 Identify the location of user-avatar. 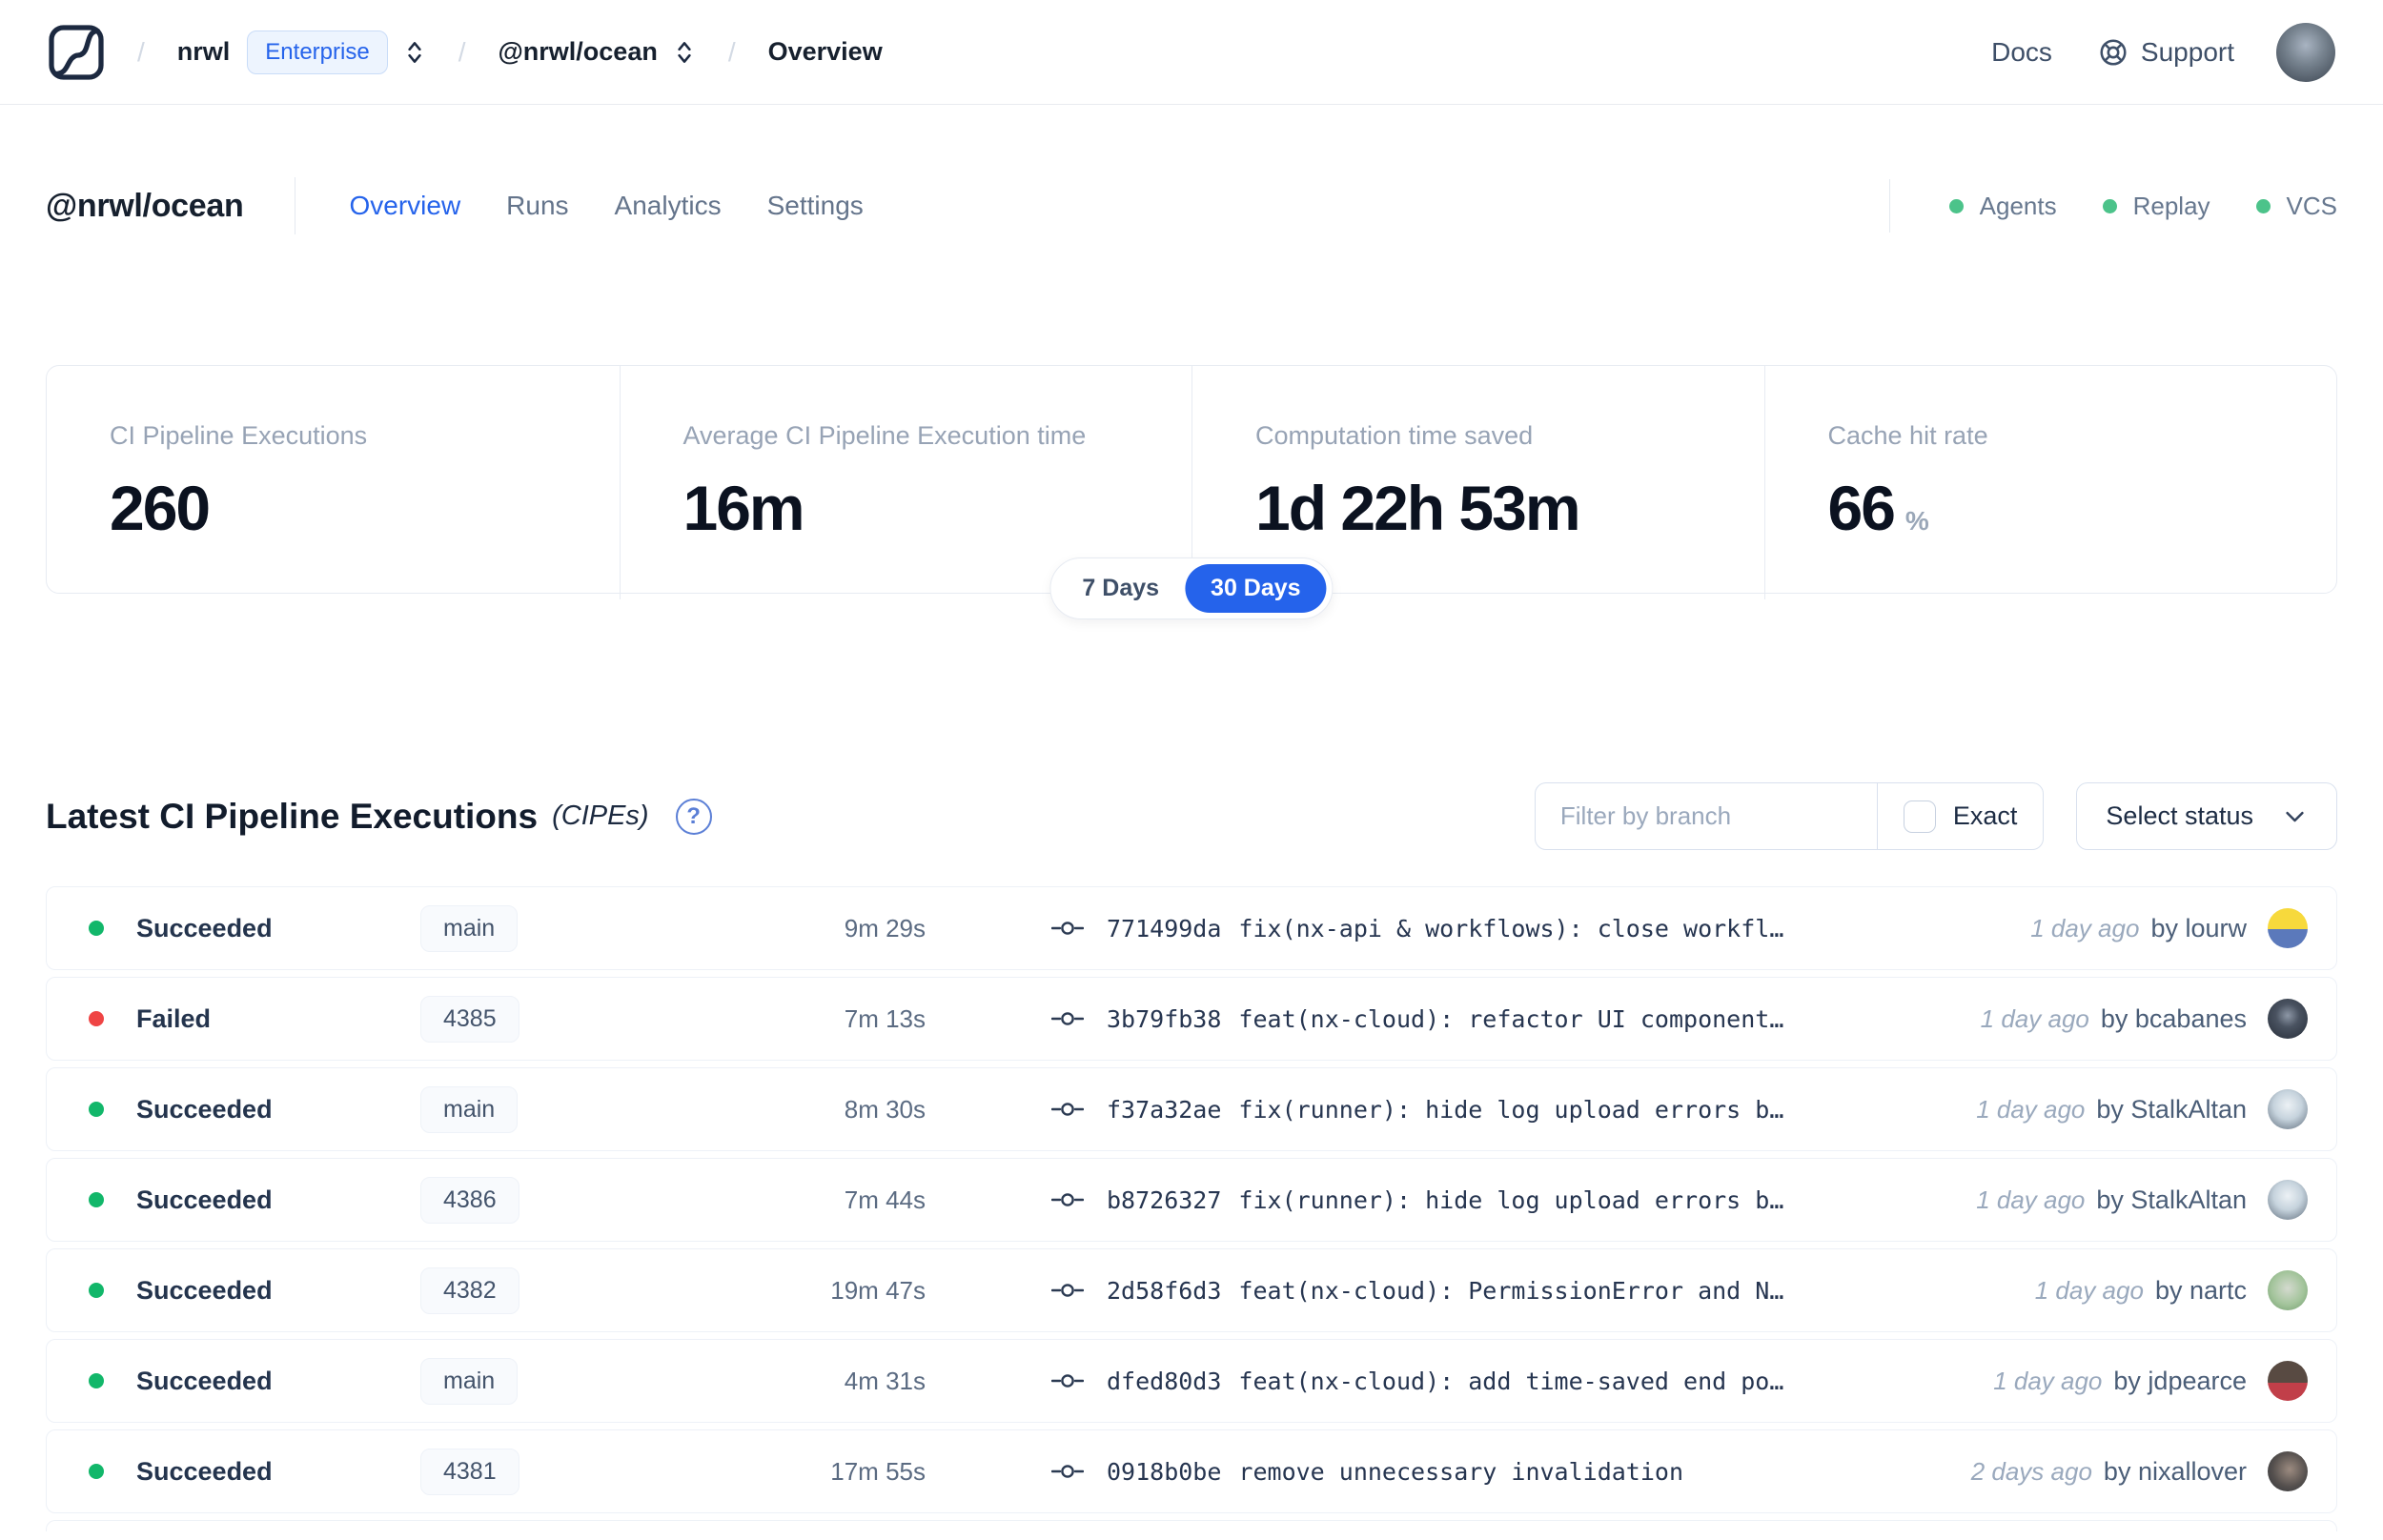
(2306, 52).